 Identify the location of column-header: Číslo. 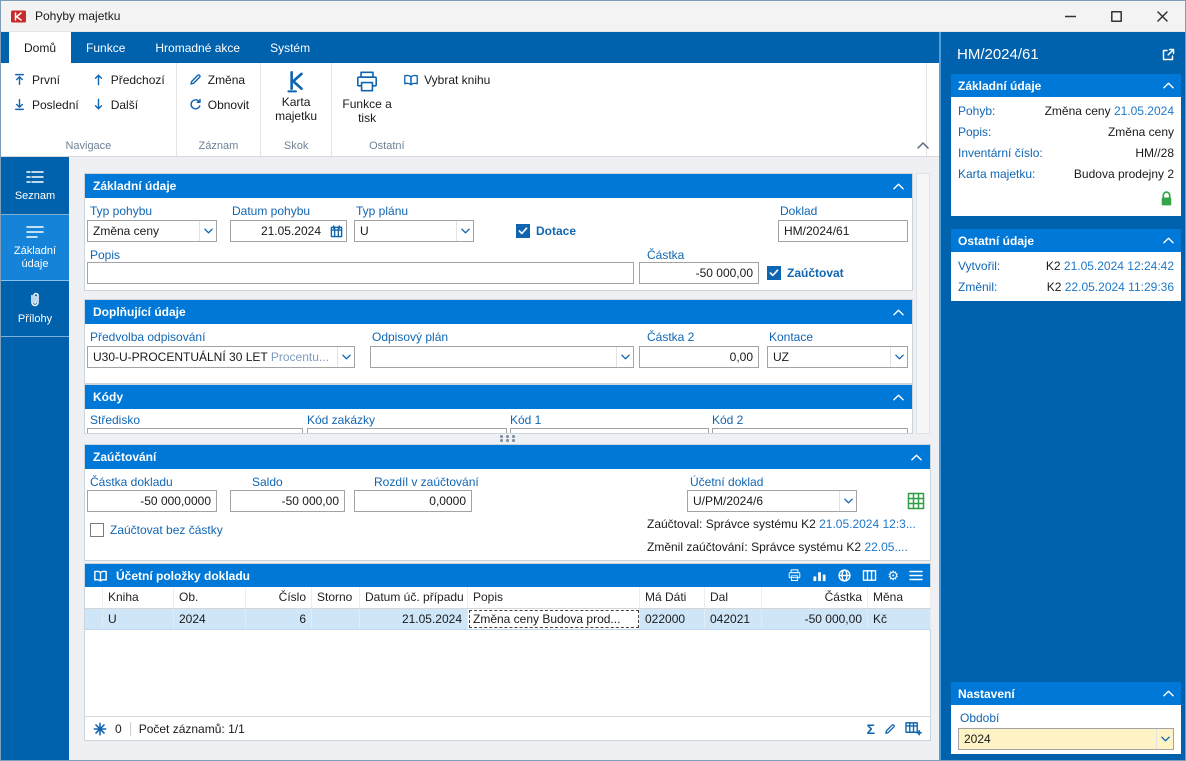
(279, 597).